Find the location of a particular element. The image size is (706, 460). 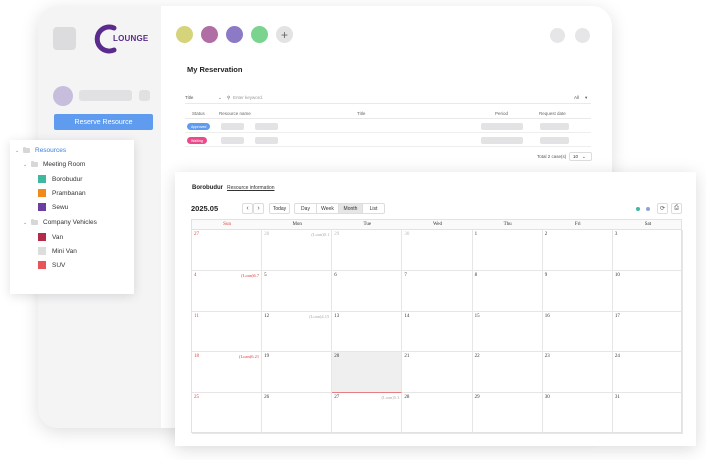

tree-item-suv: SUV is located at coordinates (51, 265).